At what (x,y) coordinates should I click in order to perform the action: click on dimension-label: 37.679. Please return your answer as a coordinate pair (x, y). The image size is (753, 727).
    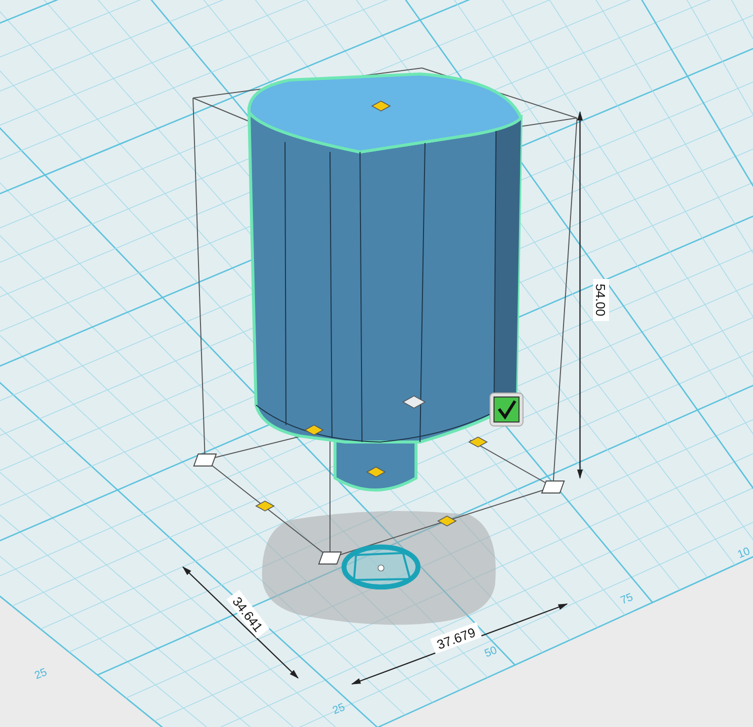
    Looking at the image, I should click on (456, 638).